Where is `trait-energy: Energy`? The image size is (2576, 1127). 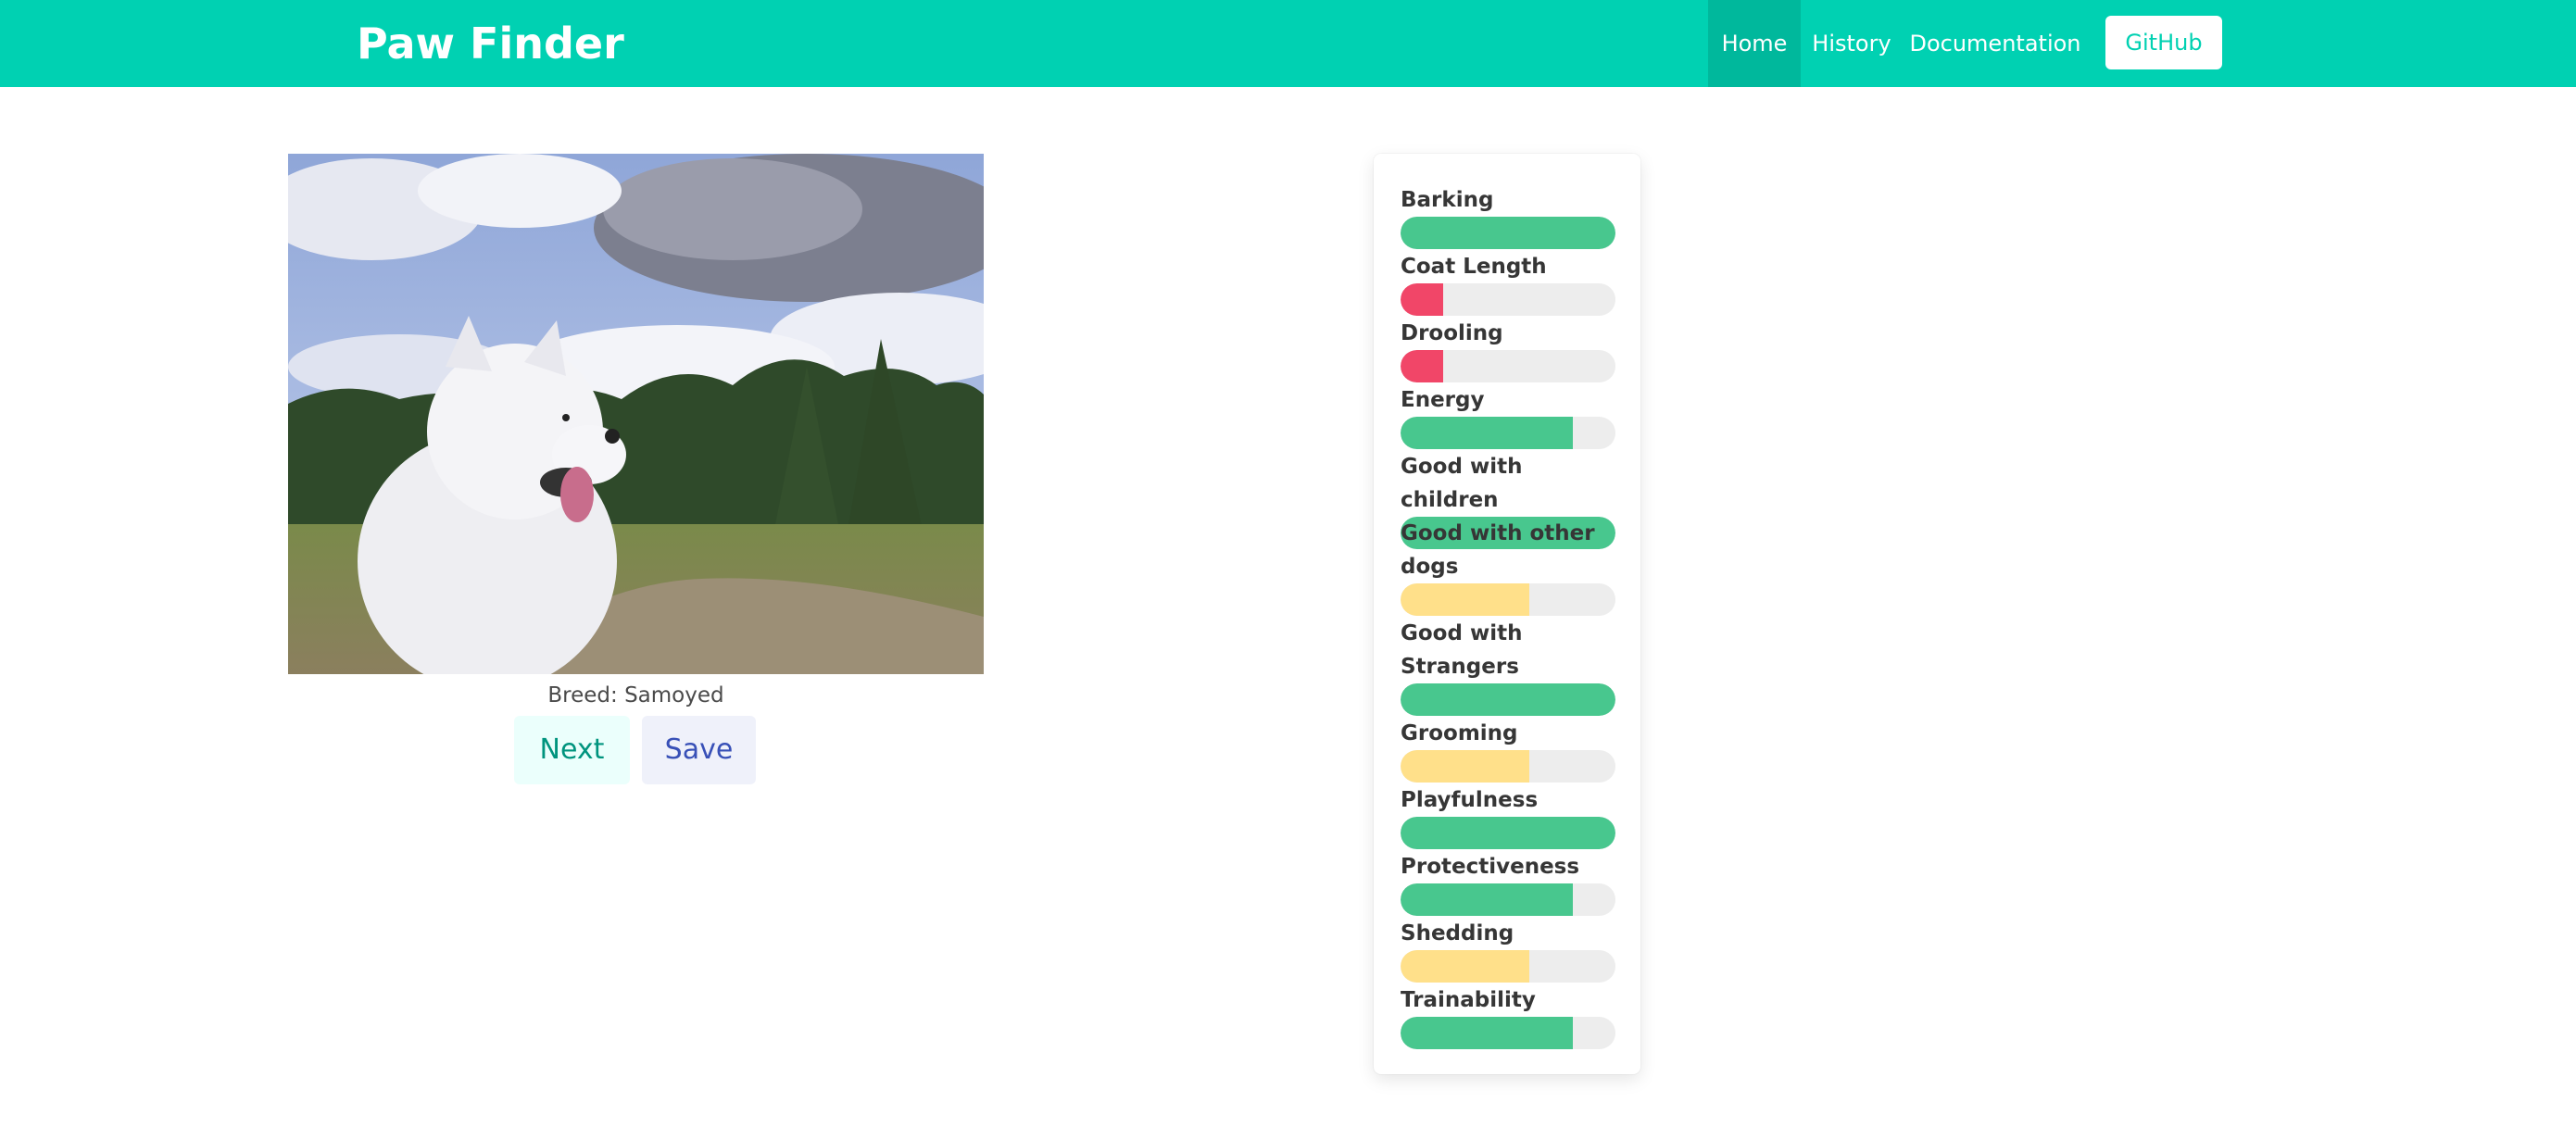
trait-energy: Energy is located at coordinates (1508, 416).